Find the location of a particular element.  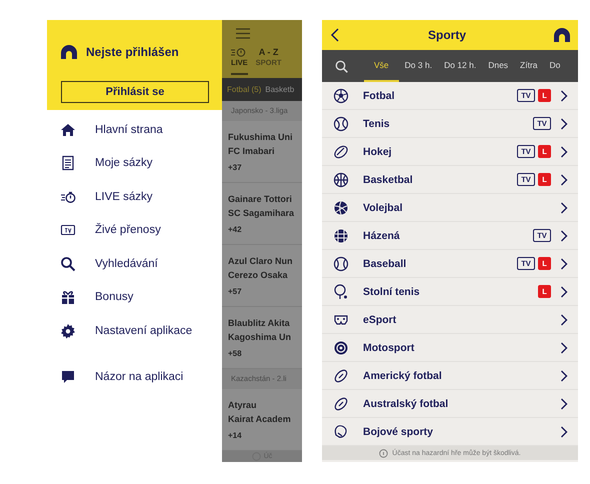

team-name: Kagoshima Un is located at coordinates (260, 337).